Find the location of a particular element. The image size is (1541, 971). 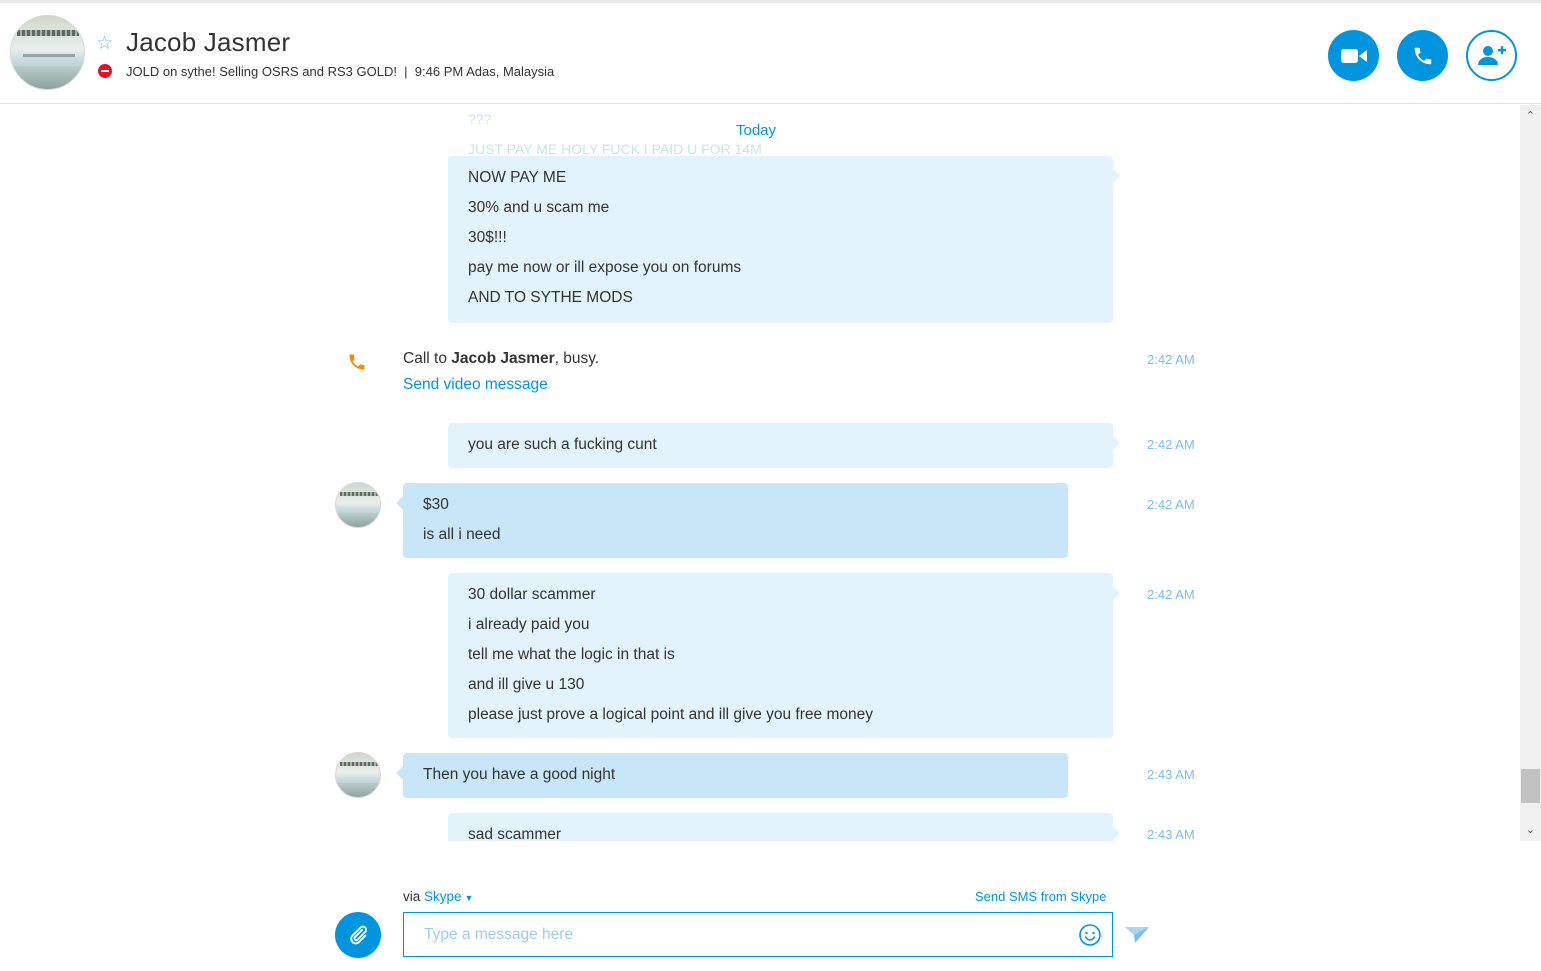

message-line: 30$!!! is located at coordinates (487, 237).